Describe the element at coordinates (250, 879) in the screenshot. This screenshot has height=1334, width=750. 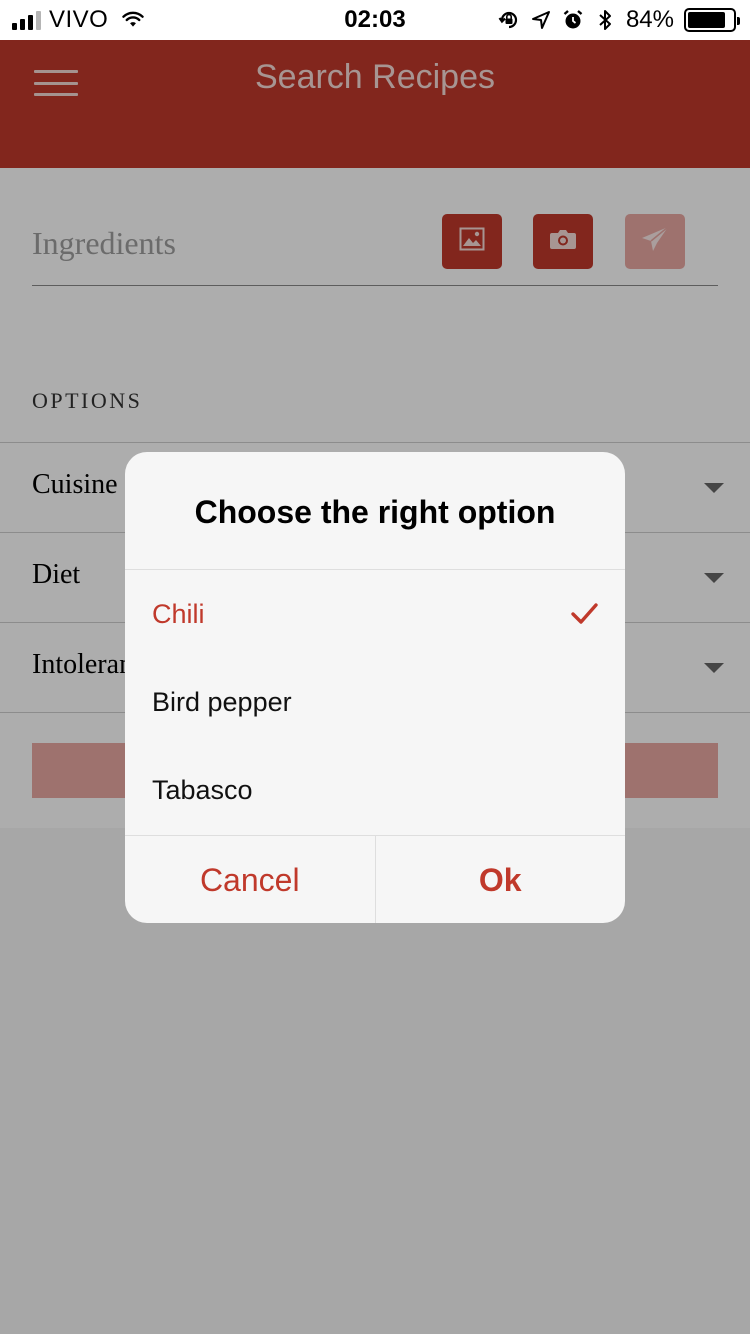
I see `cancel-button: Cancel` at that location.